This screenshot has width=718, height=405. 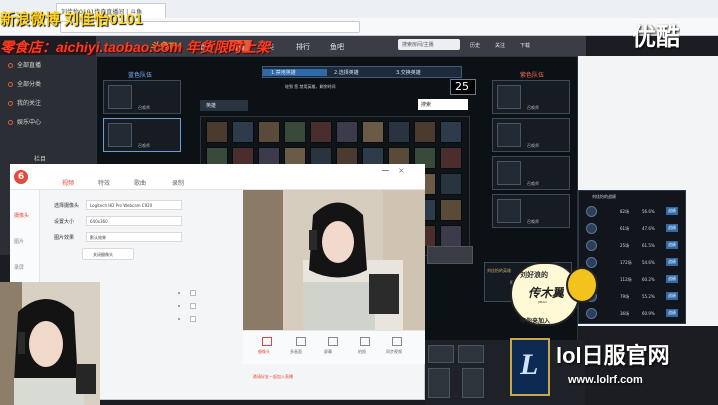 What do you see at coordinates (626, 279) in the screenshot?
I see `stats-games: 112场` at bounding box center [626, 279].